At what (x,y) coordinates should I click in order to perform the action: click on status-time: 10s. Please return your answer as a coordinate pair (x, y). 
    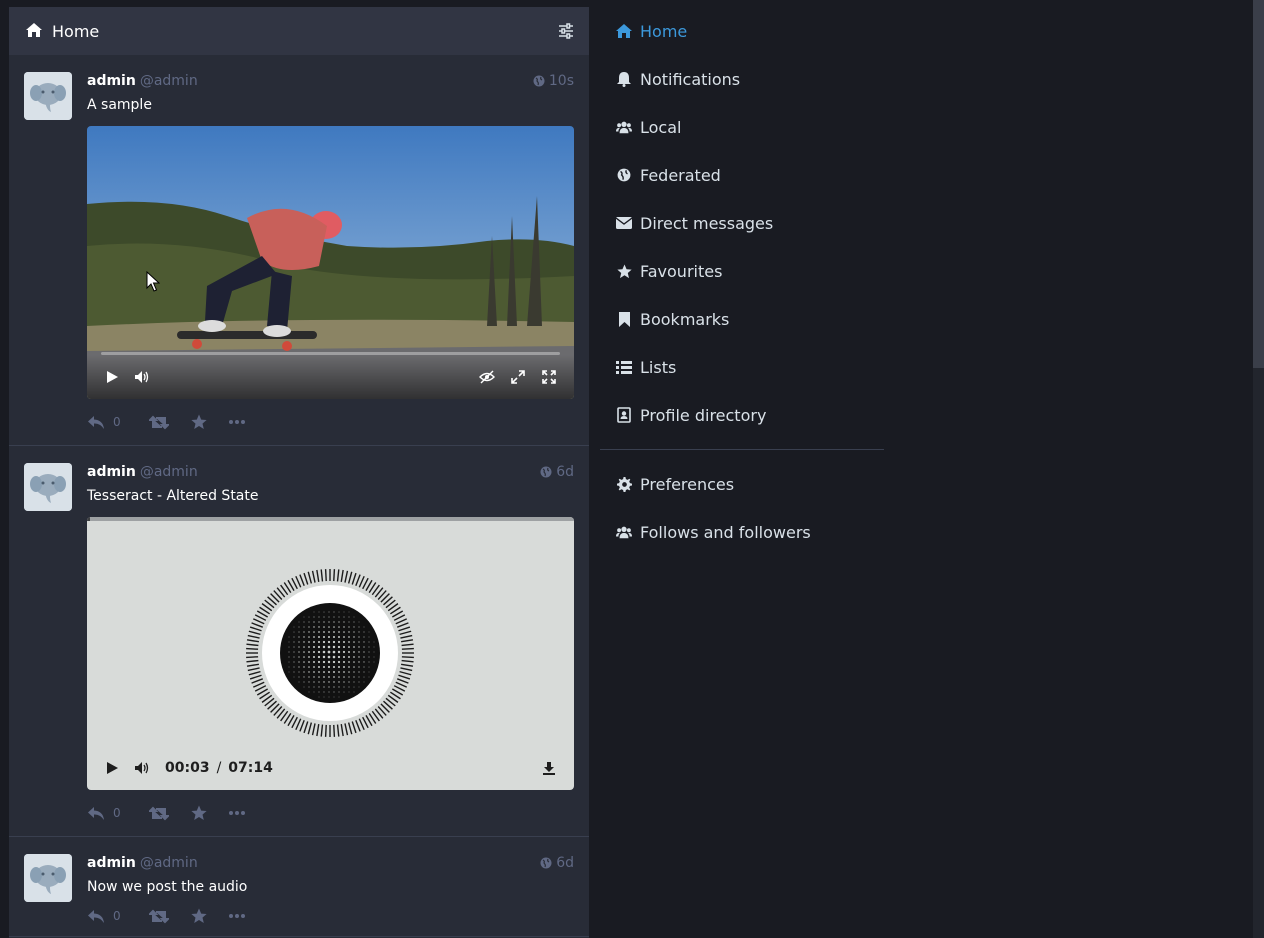
    Looking at the image, I should click on (553, 81).